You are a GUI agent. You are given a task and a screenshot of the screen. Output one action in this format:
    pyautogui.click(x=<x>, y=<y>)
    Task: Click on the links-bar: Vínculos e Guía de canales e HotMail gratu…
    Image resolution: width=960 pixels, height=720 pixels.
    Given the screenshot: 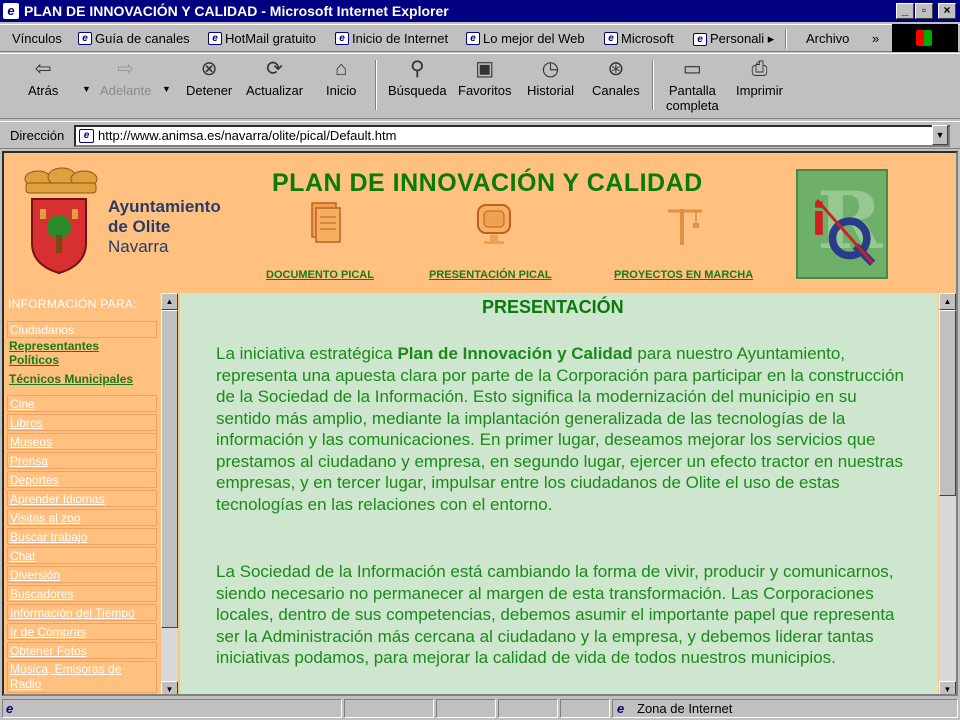 What is the action you would take?
    pyautogui.click(x=480, y=38)
    